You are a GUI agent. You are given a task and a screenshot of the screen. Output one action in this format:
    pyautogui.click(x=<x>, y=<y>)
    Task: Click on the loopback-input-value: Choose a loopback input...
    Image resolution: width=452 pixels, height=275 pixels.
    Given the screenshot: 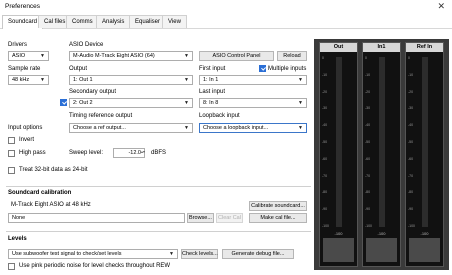 What is the action you would take?
    pyautogui.click(x=236, y=128)
    